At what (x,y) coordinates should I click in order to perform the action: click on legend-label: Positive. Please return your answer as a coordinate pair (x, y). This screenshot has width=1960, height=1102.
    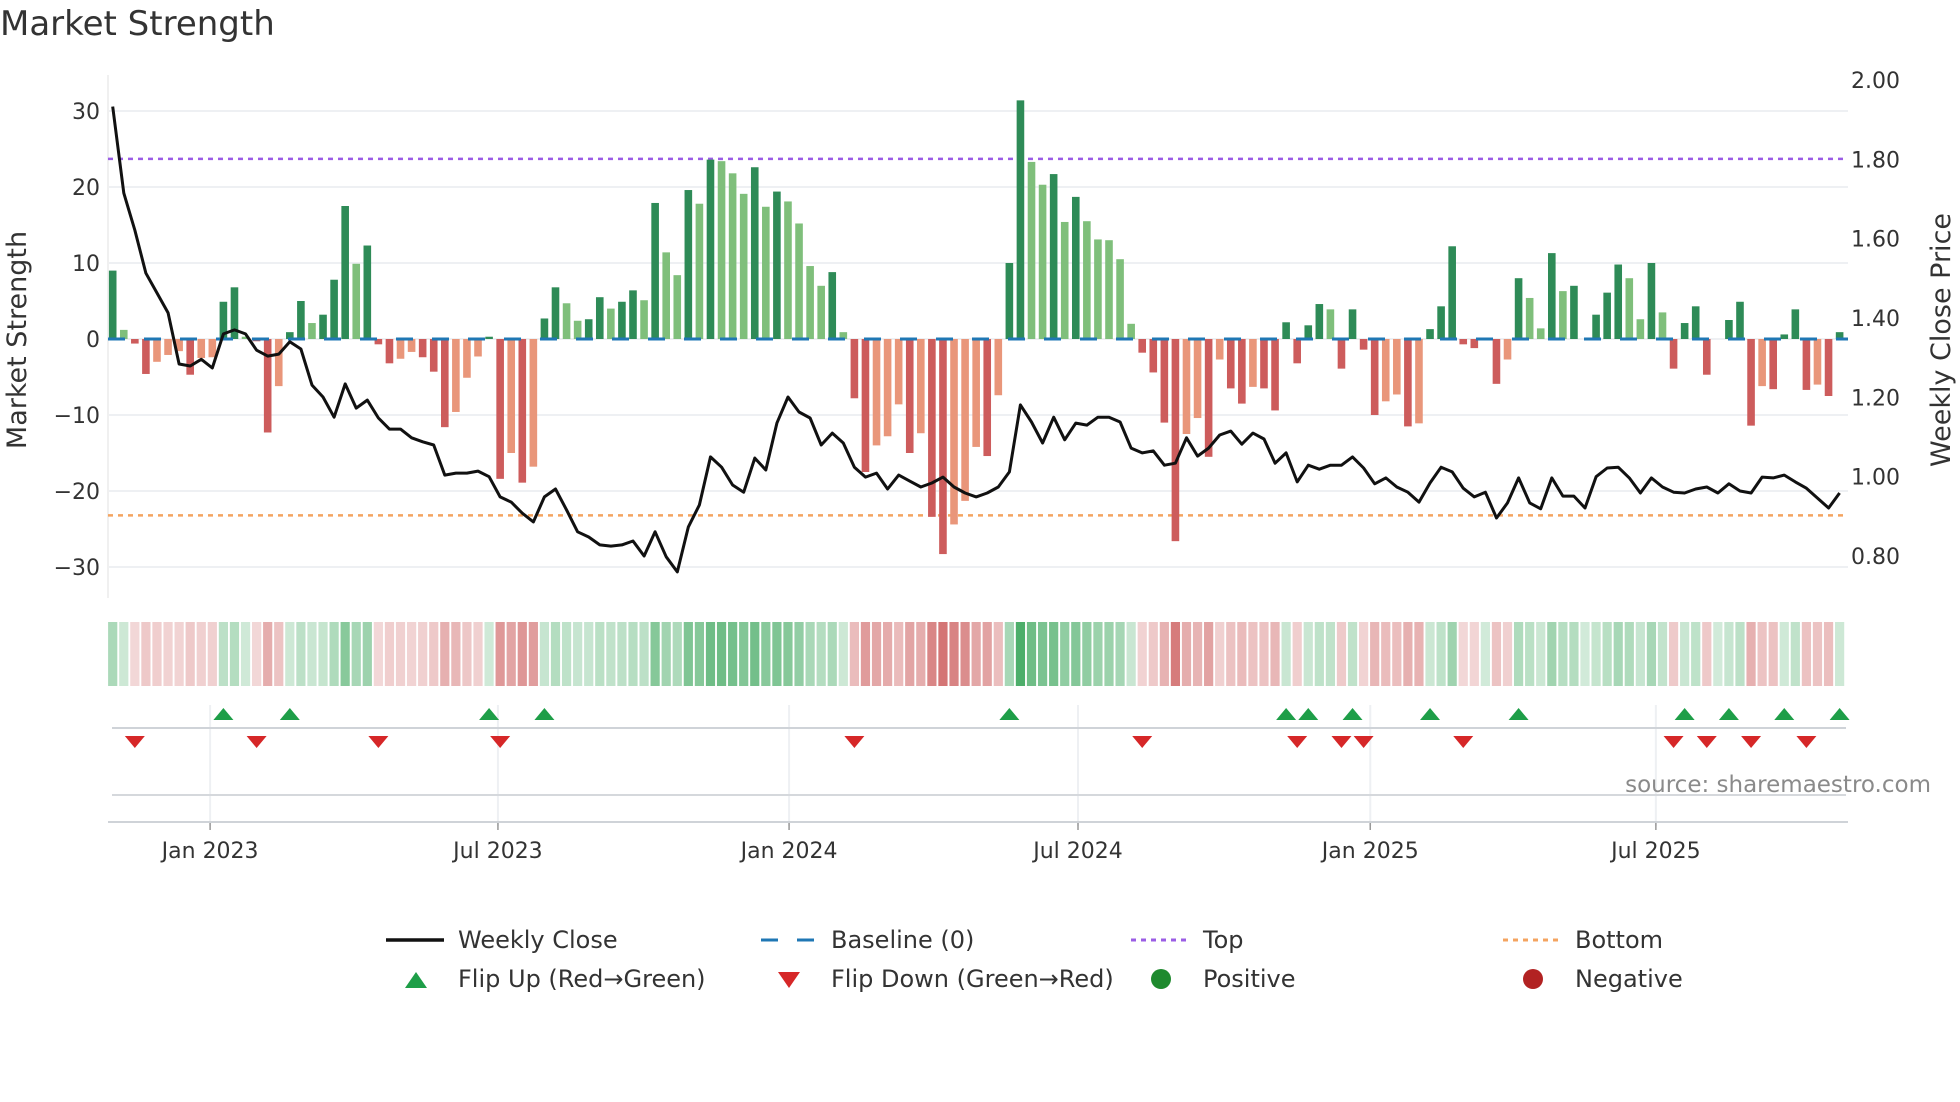
    Looking at the image, I should click on (1249, 979).